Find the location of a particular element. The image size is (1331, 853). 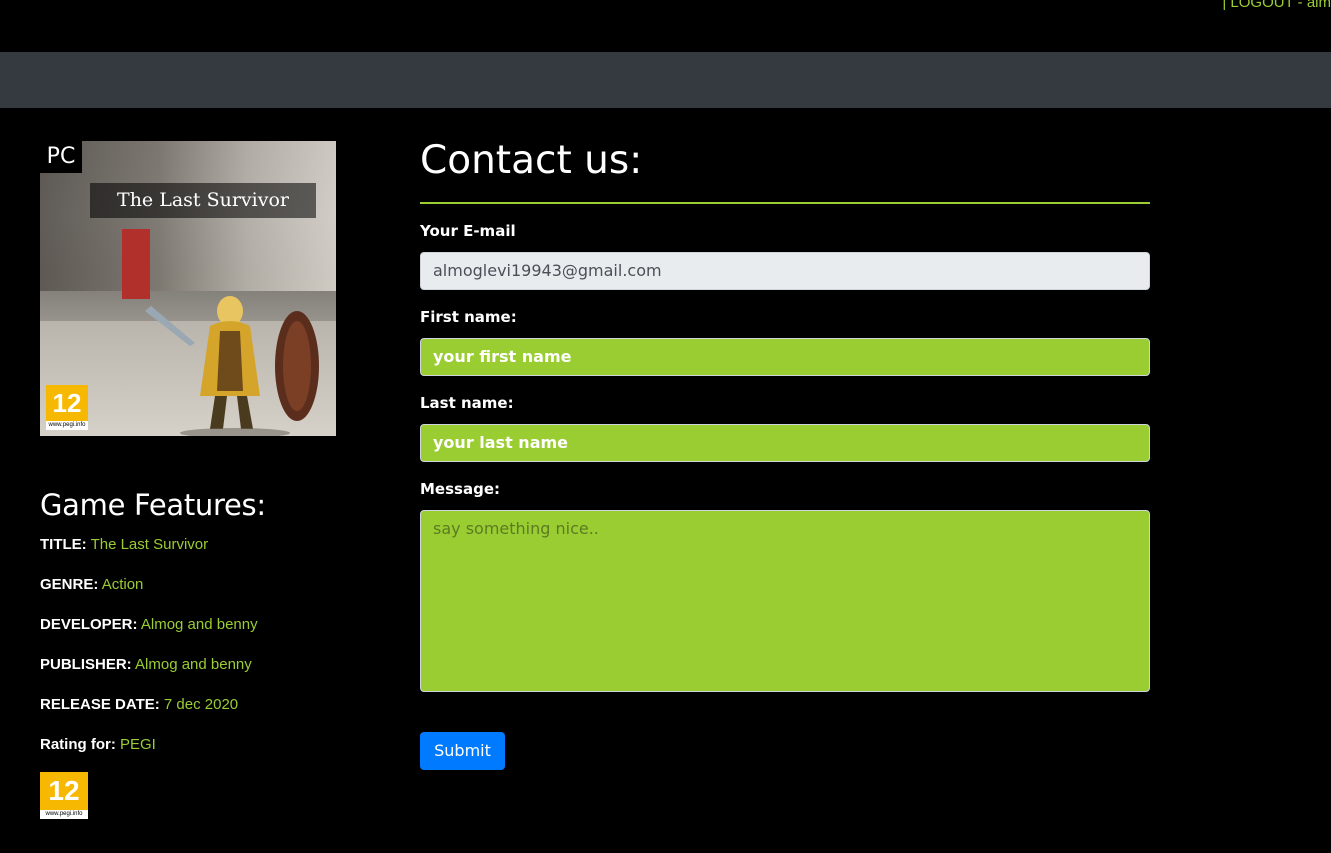

first-name-field: your first name is located at coordinates (785, 357).